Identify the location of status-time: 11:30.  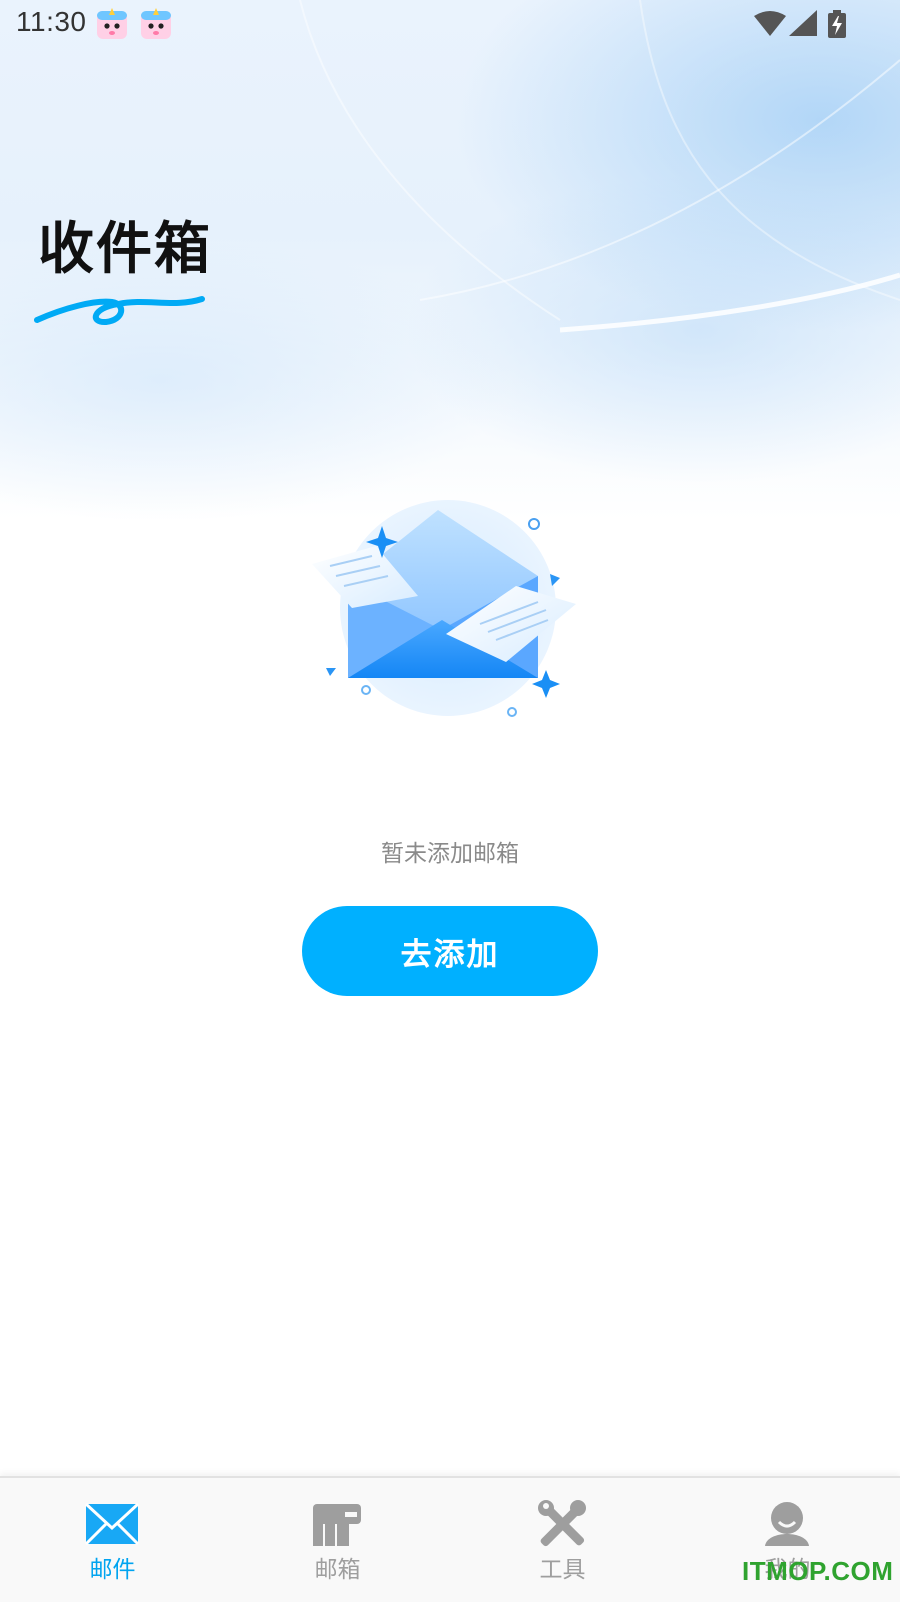
(51, 21).